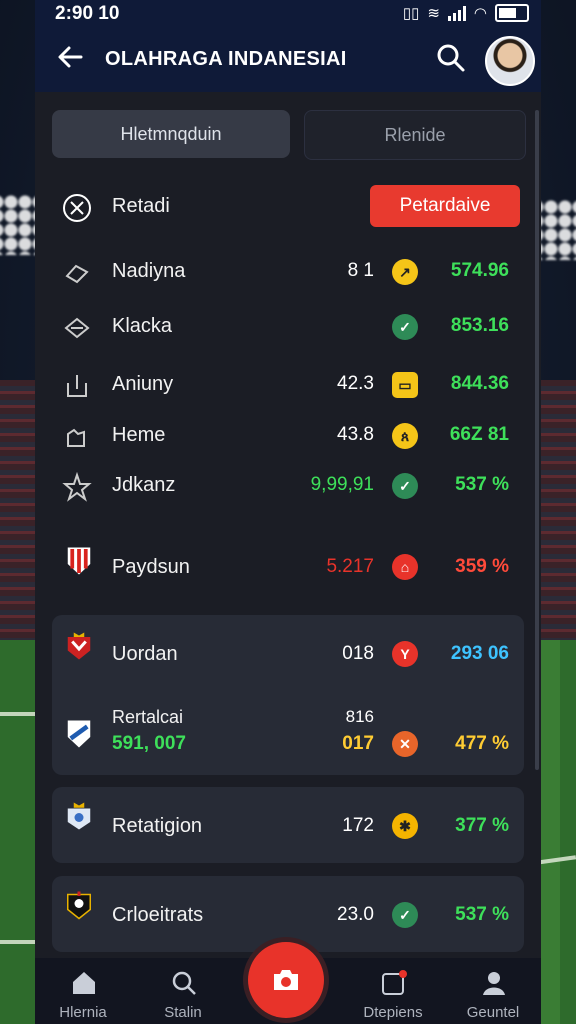 The height and width of the screenshot is (1024, 576). I want to click on team-percent: 477 %, so click(482, 743).